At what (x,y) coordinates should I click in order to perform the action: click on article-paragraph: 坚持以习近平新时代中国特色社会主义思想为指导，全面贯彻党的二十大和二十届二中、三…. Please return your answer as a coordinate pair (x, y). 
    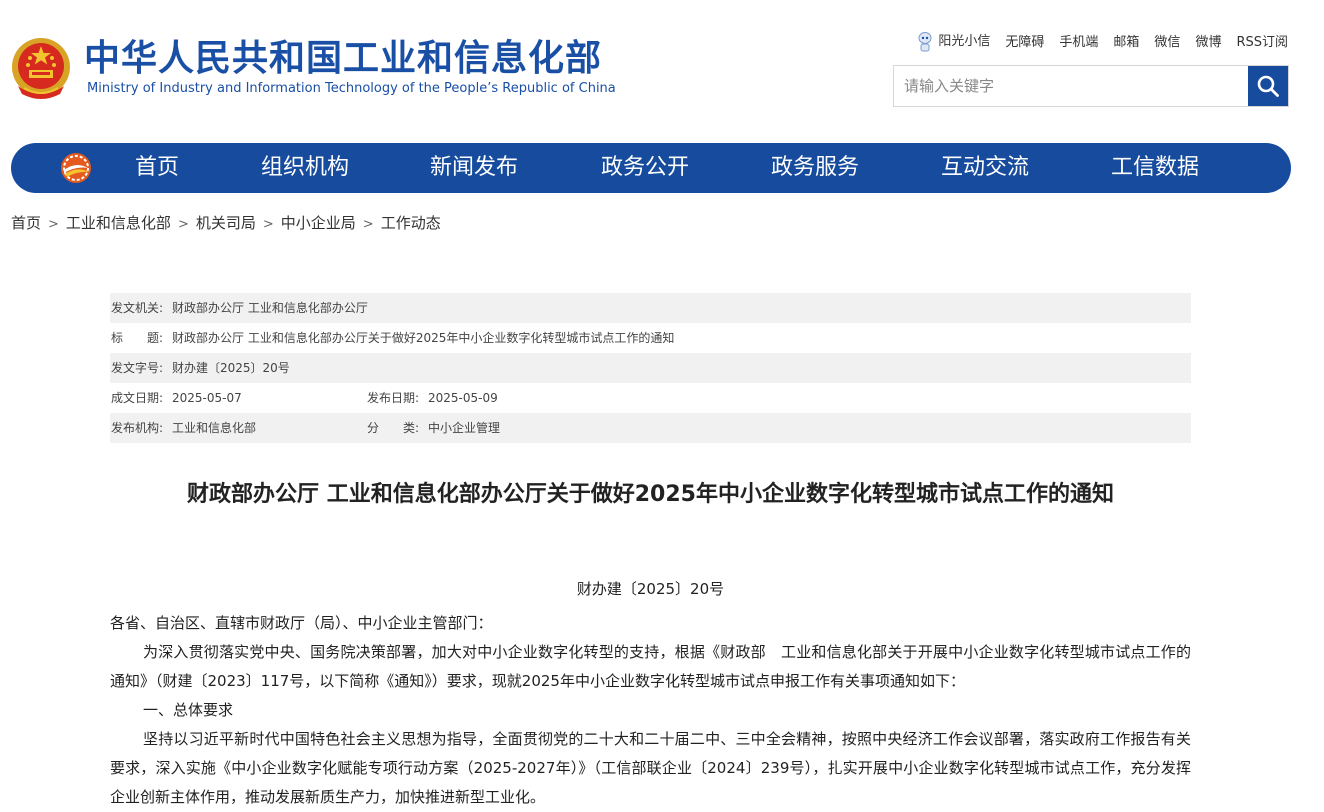
    Looking at the image, I should click on (650, 768).